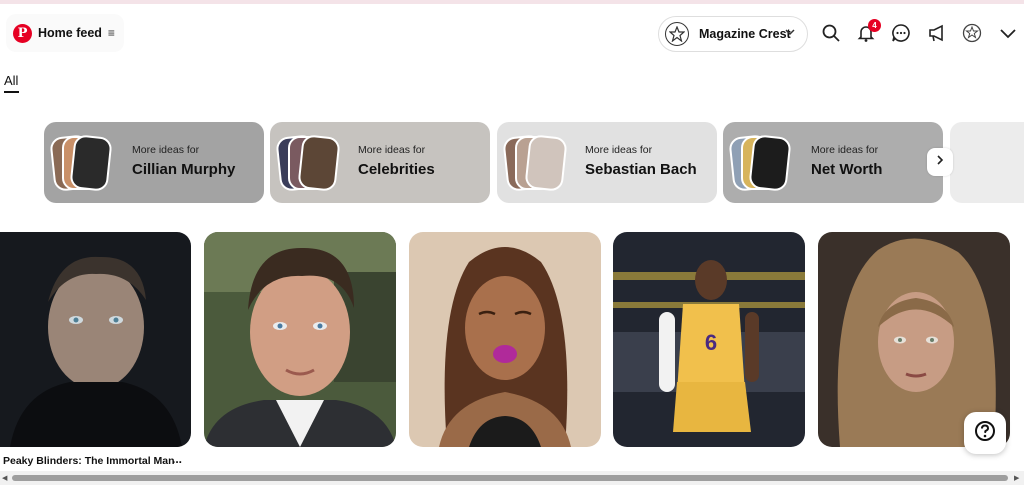 The width and height of the screenshot is (1024, 490). I want to click on pin-title: Peaky Blinders: The Immortal Man, so click(89, 461).